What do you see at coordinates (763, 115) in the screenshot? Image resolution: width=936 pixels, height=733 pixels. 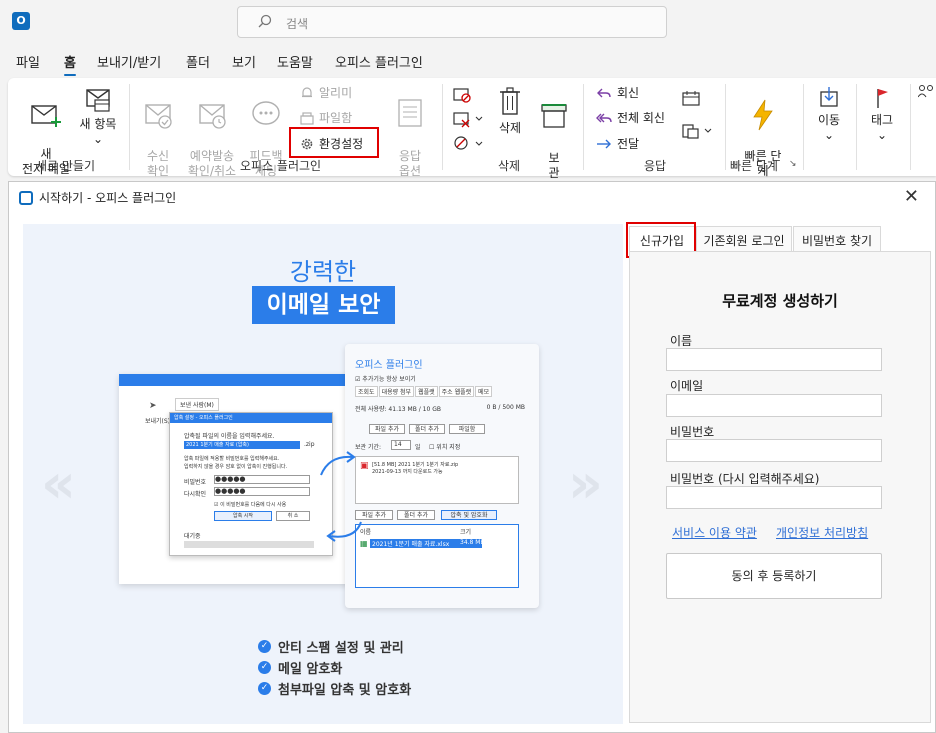 I see `lightning-icon` at bounding box center [763, 115].